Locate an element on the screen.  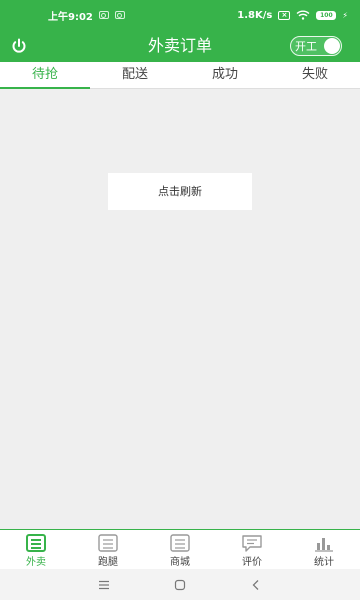
nav-item-takeout: 外卖 is located at coordinates (36, 549).